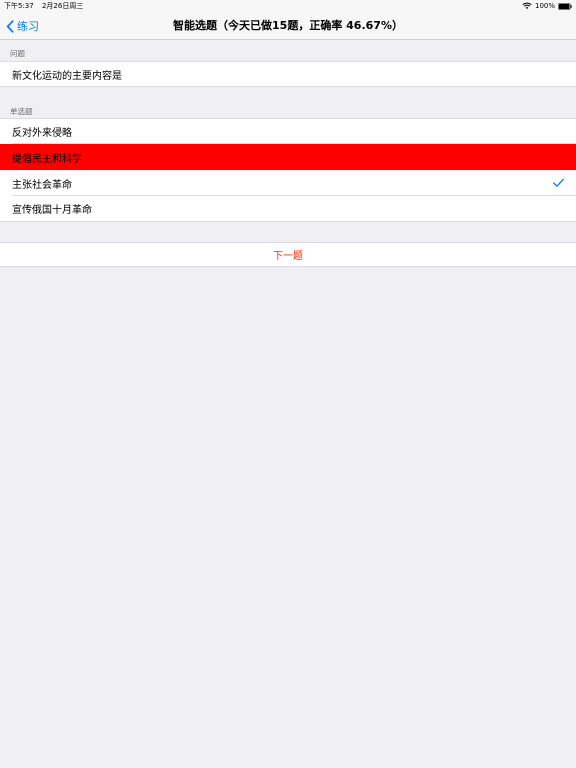 This screenshot has width=576, height=768. Describe the element at coordinates (288, 209) in the screenshot. I see `option-item: 宣传俄国十月革命` at that location.